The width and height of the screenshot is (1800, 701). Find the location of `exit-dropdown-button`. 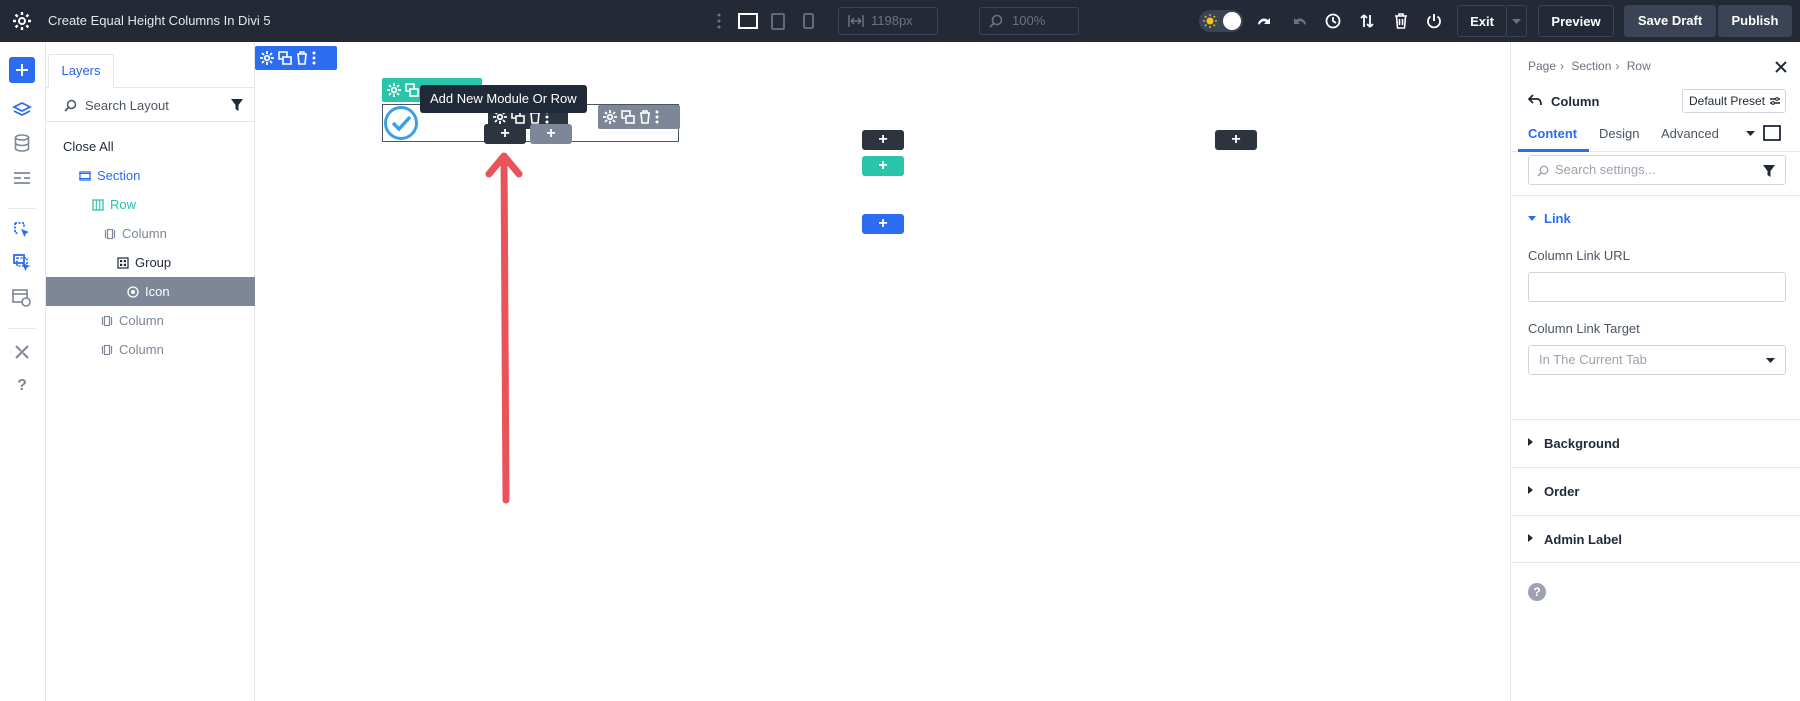

exit-dropdown-button is located at coordinates (1517, 21).